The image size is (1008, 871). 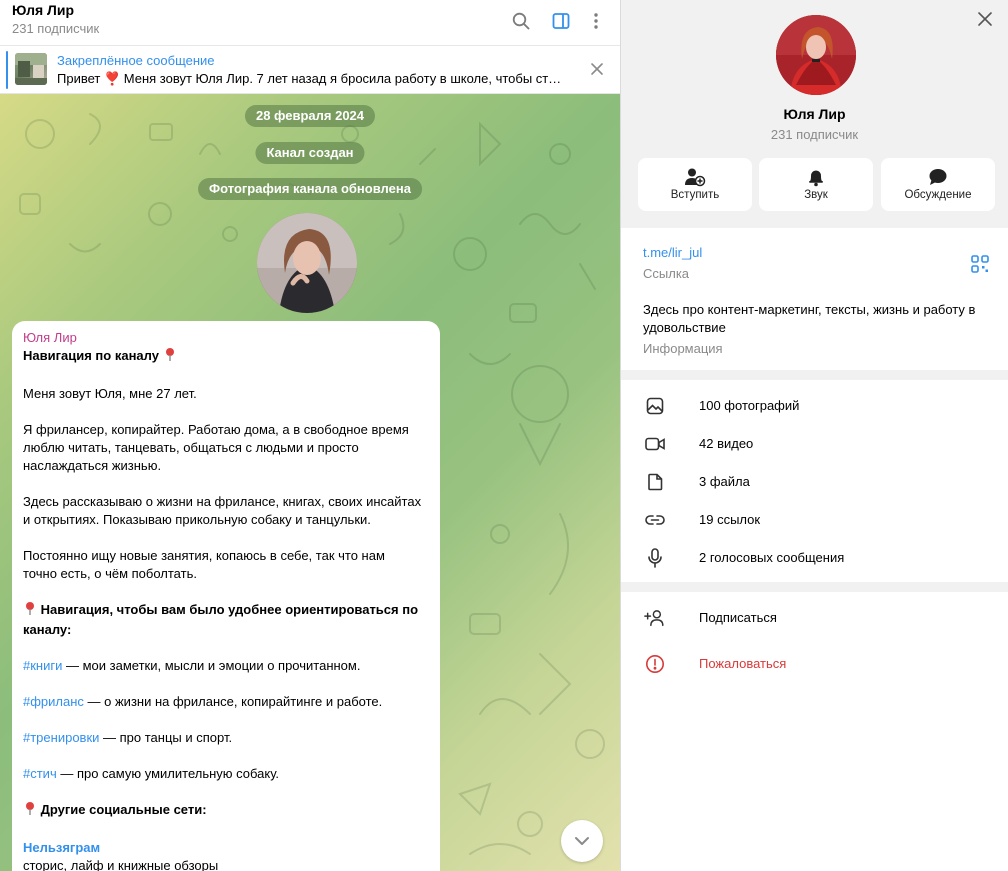 What do you see at coordinates (226, 811) in the screenshot?
I see `social-heading: Другие социальные сети:` at bounding box center [226, 811].